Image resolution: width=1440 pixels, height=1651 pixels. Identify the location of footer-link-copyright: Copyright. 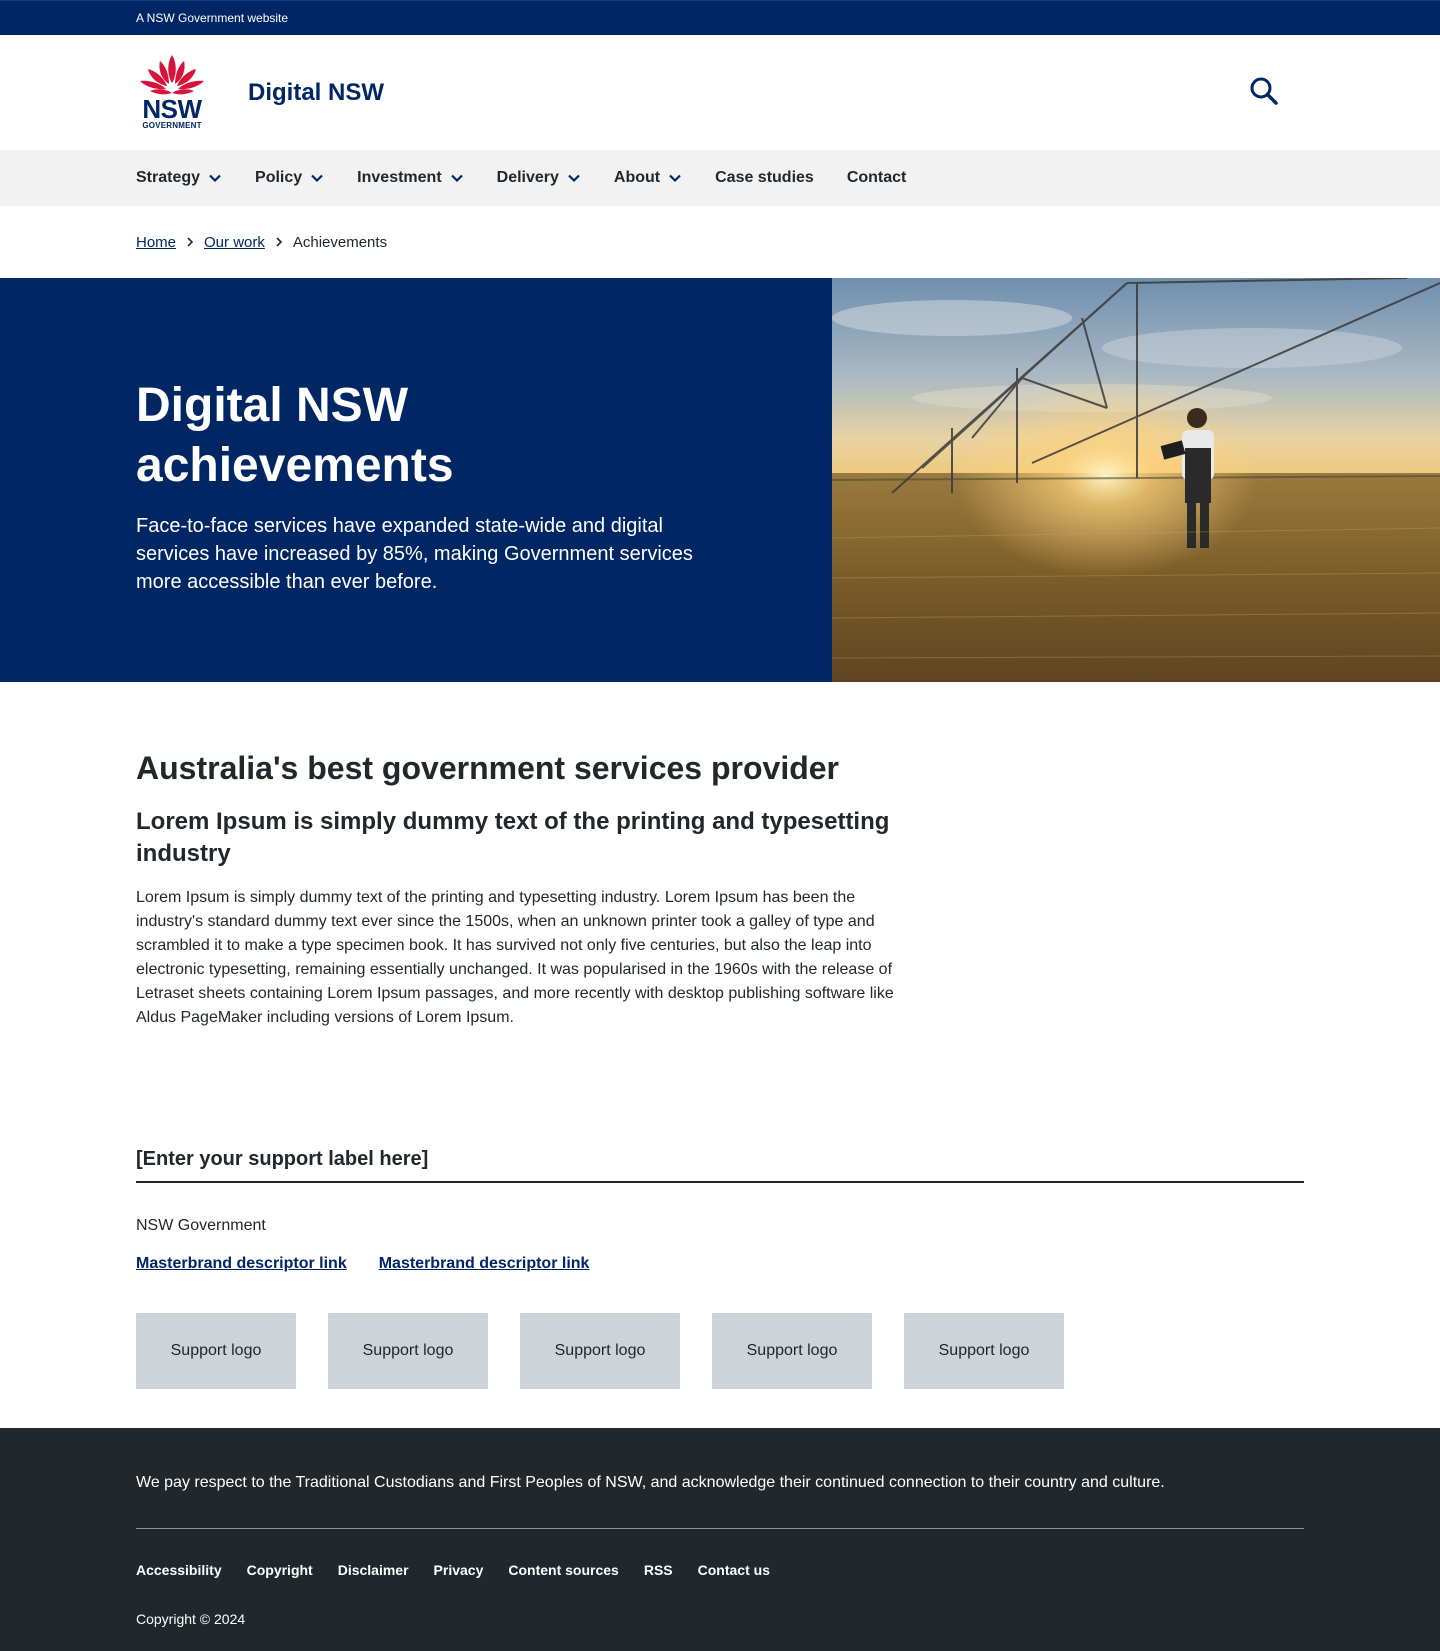
(280, 1570).